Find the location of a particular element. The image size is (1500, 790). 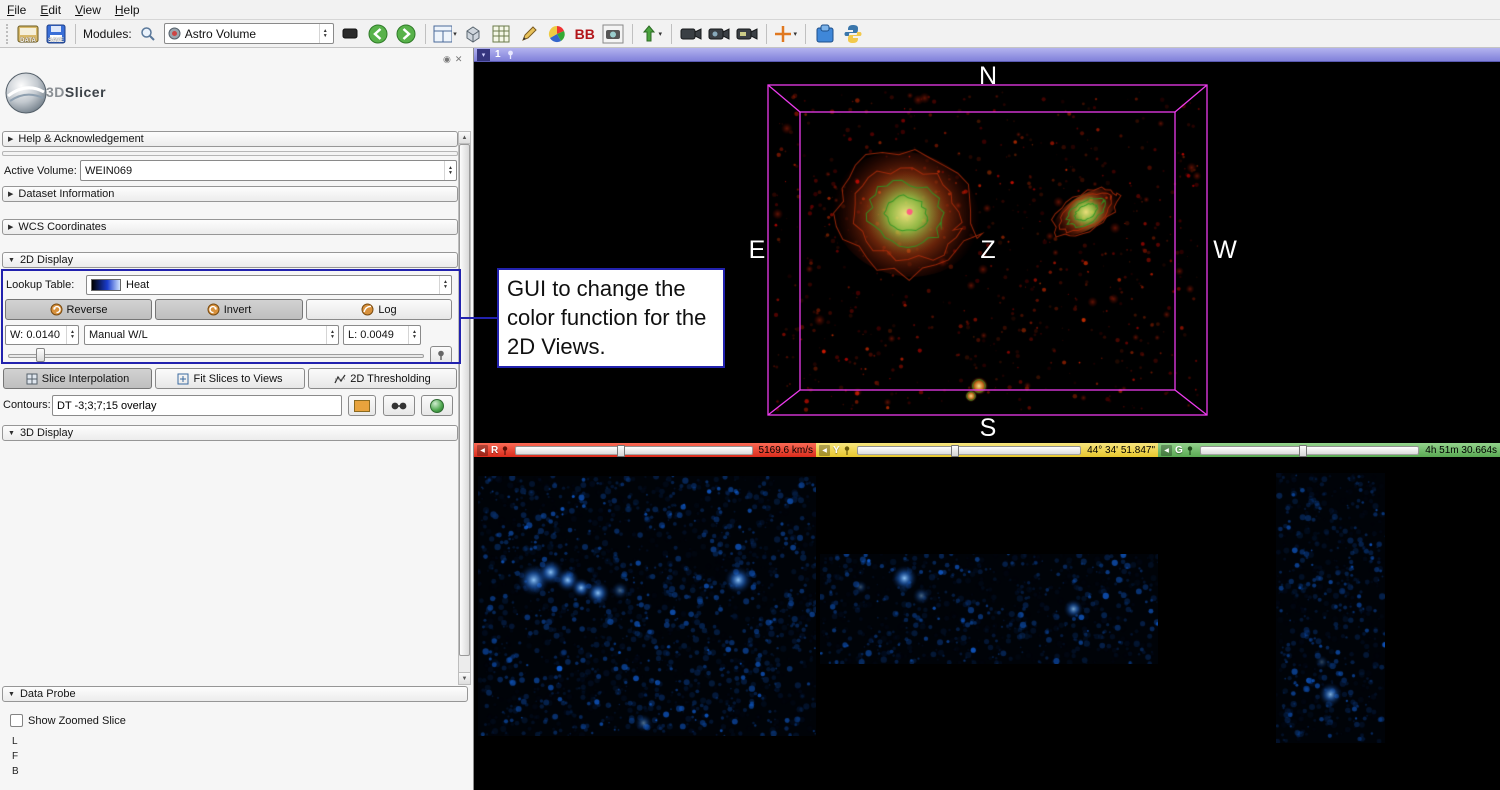

lookup-table-spin: ▲ ▼ is located at coordinates (445, 285).